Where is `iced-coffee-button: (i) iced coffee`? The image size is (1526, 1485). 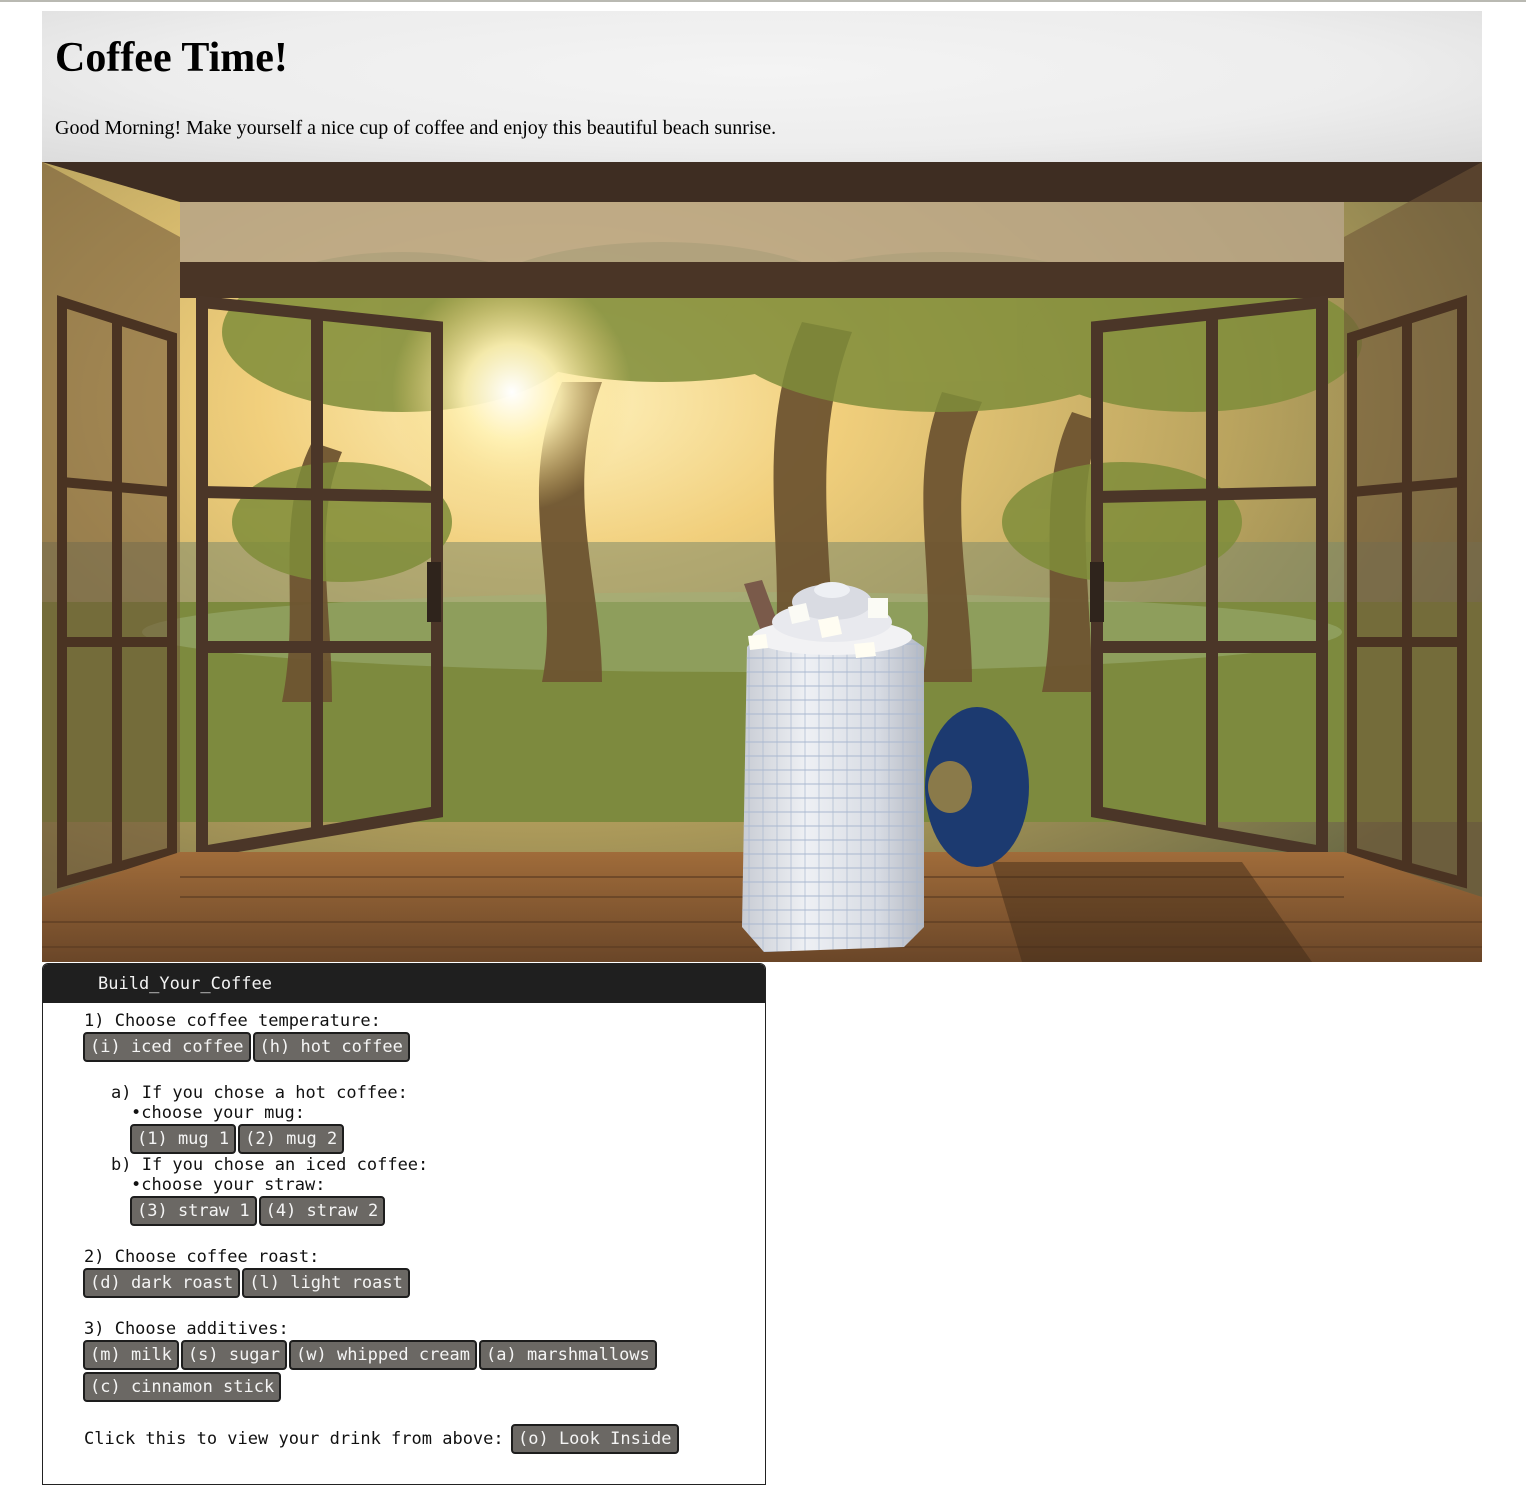
iced-coffee-button: (i) iced coffee is located at coordinates (167, 1047).